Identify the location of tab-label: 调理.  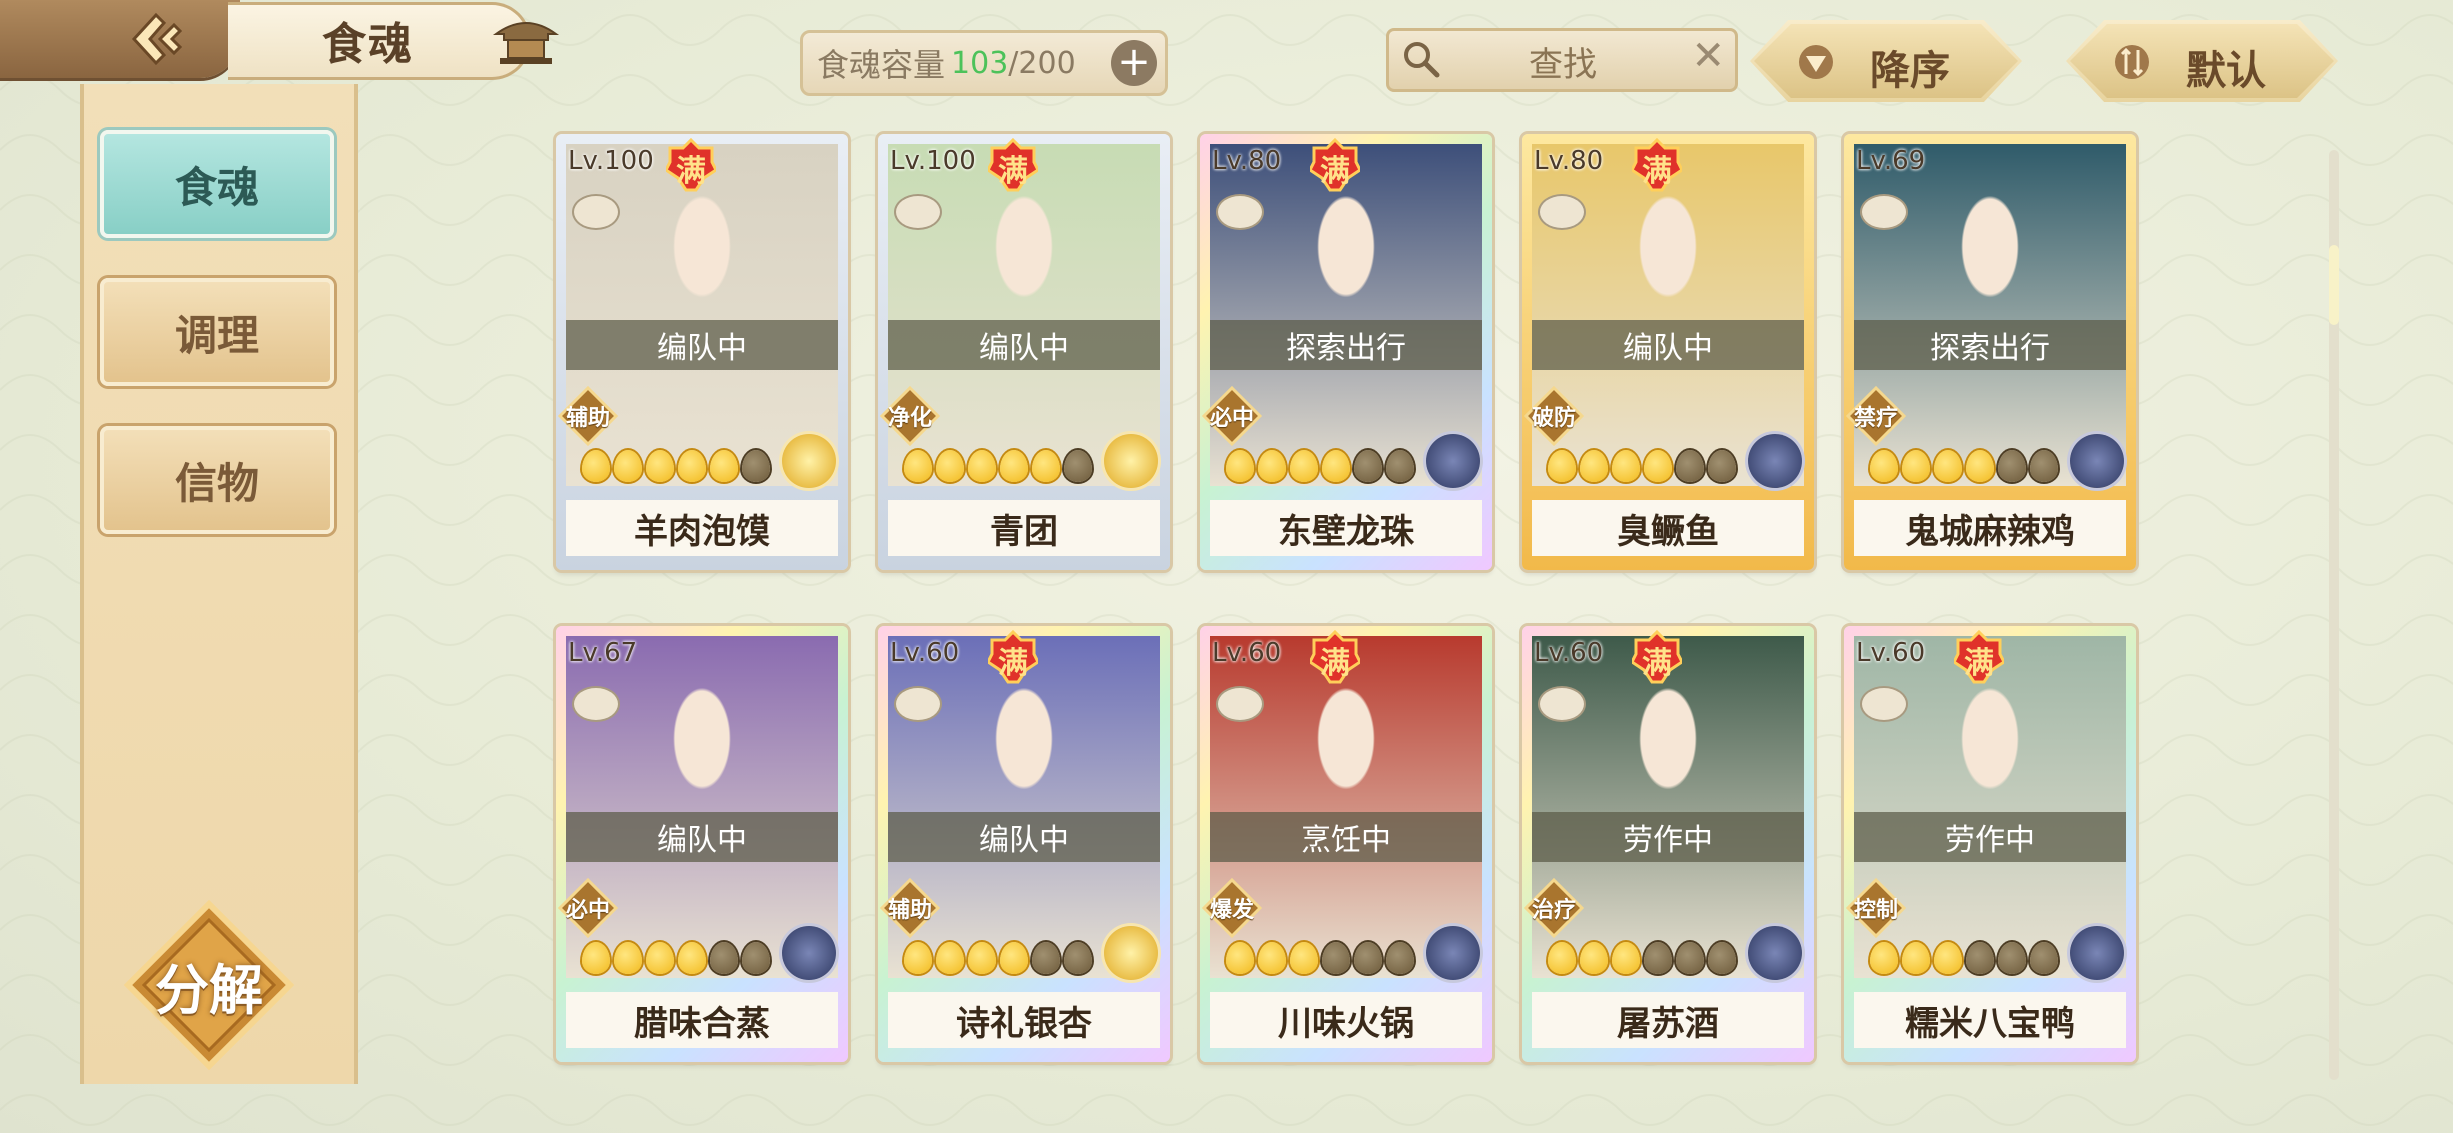
(216, 335).